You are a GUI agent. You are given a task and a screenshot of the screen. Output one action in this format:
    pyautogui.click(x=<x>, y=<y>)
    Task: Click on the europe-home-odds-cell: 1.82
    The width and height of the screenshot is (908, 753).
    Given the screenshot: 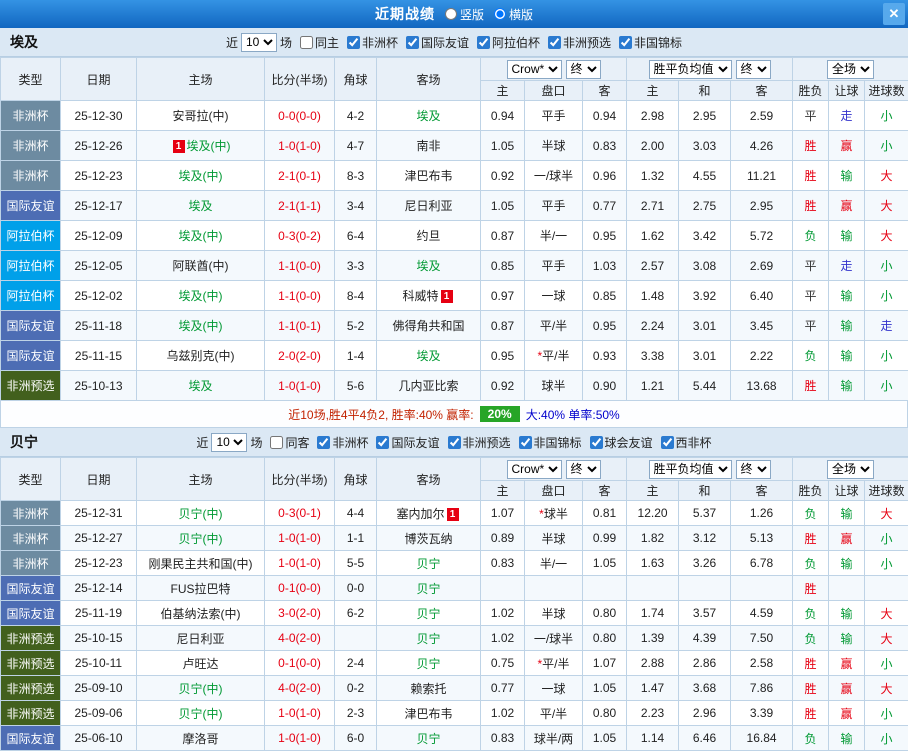 What is the action you would take?
    pyautogui.click(x=653, y=538)
    